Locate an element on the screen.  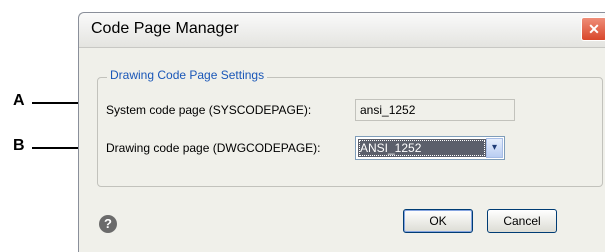
help-icon: ? is located at coordinates (108, 224).